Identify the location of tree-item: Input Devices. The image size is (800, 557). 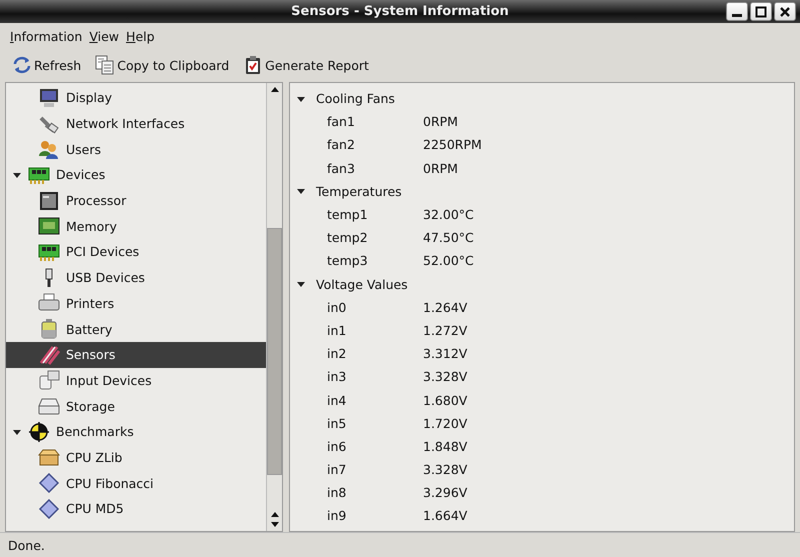
(136, 381).